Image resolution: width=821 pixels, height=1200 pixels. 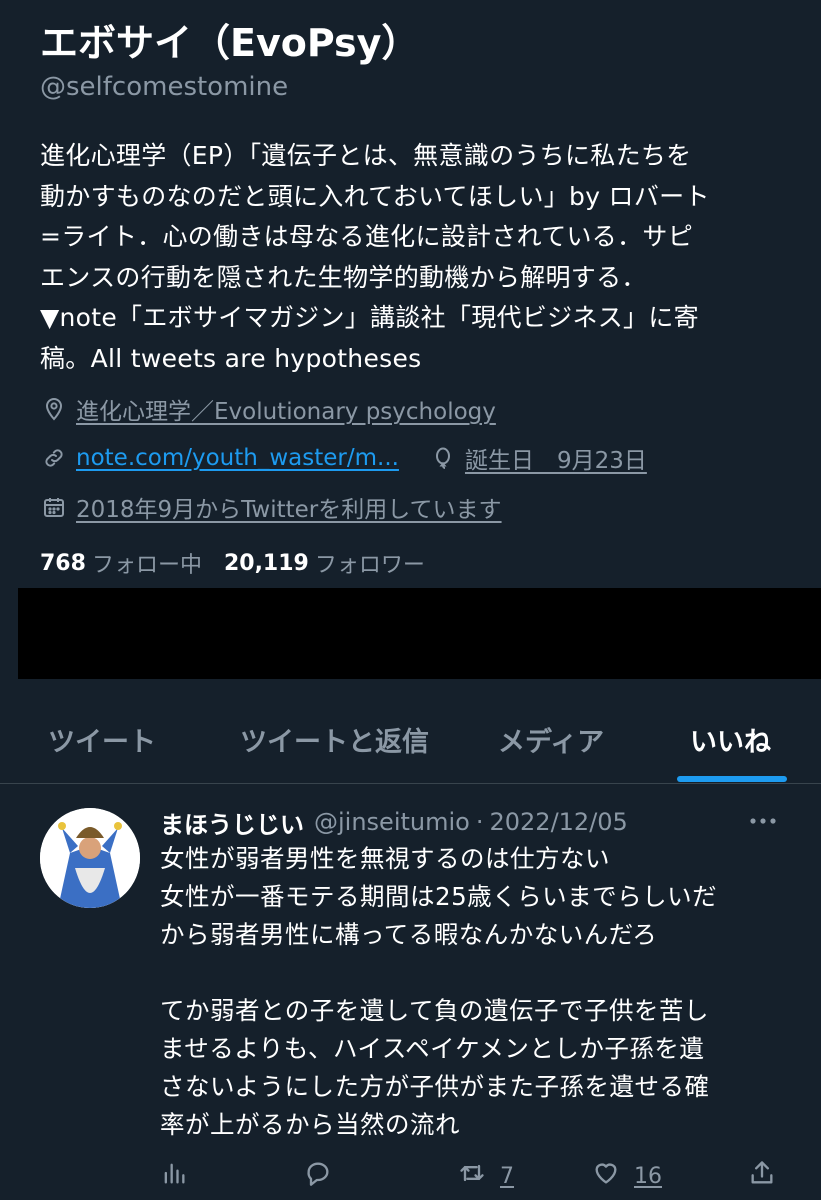 I want to click on profile-name: エボサイ（EvoPsy）, so click(x=230, y=43).